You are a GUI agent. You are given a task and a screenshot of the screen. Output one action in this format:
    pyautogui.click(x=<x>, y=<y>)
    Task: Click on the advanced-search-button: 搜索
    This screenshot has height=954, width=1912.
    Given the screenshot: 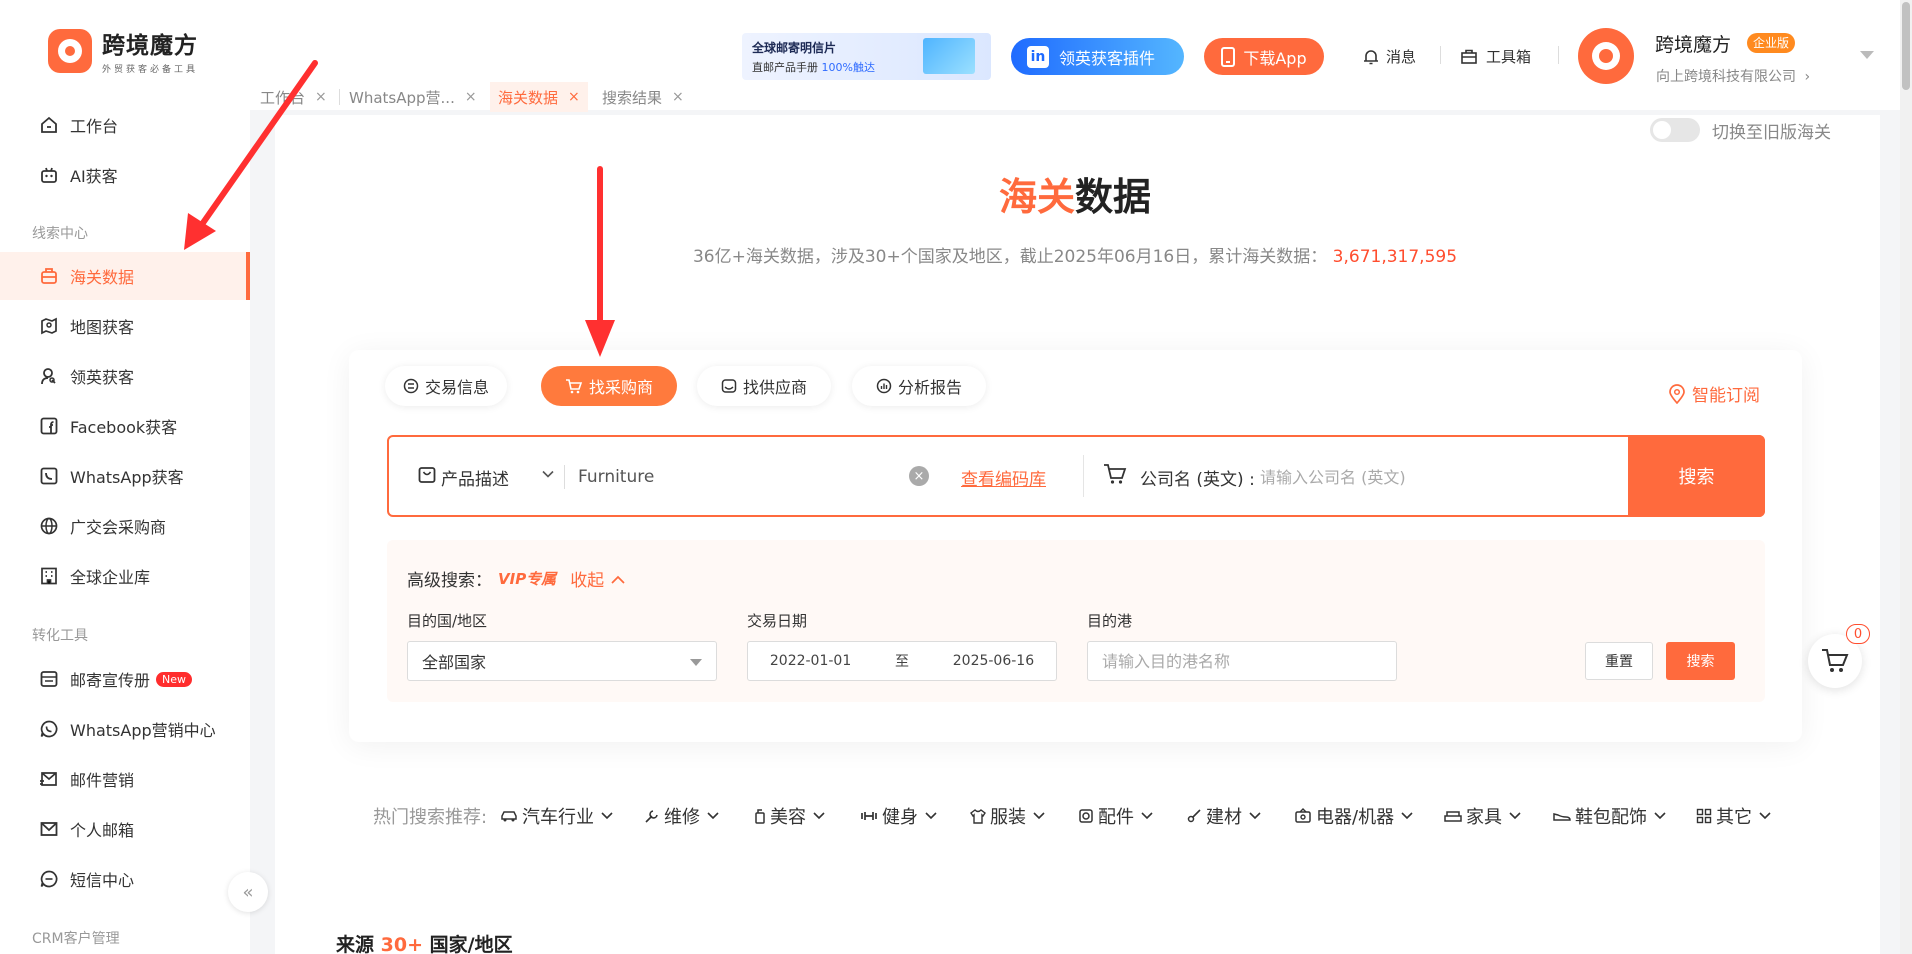 What is the action you would take?
    pyautogui.click(x=1700, y=661)
    